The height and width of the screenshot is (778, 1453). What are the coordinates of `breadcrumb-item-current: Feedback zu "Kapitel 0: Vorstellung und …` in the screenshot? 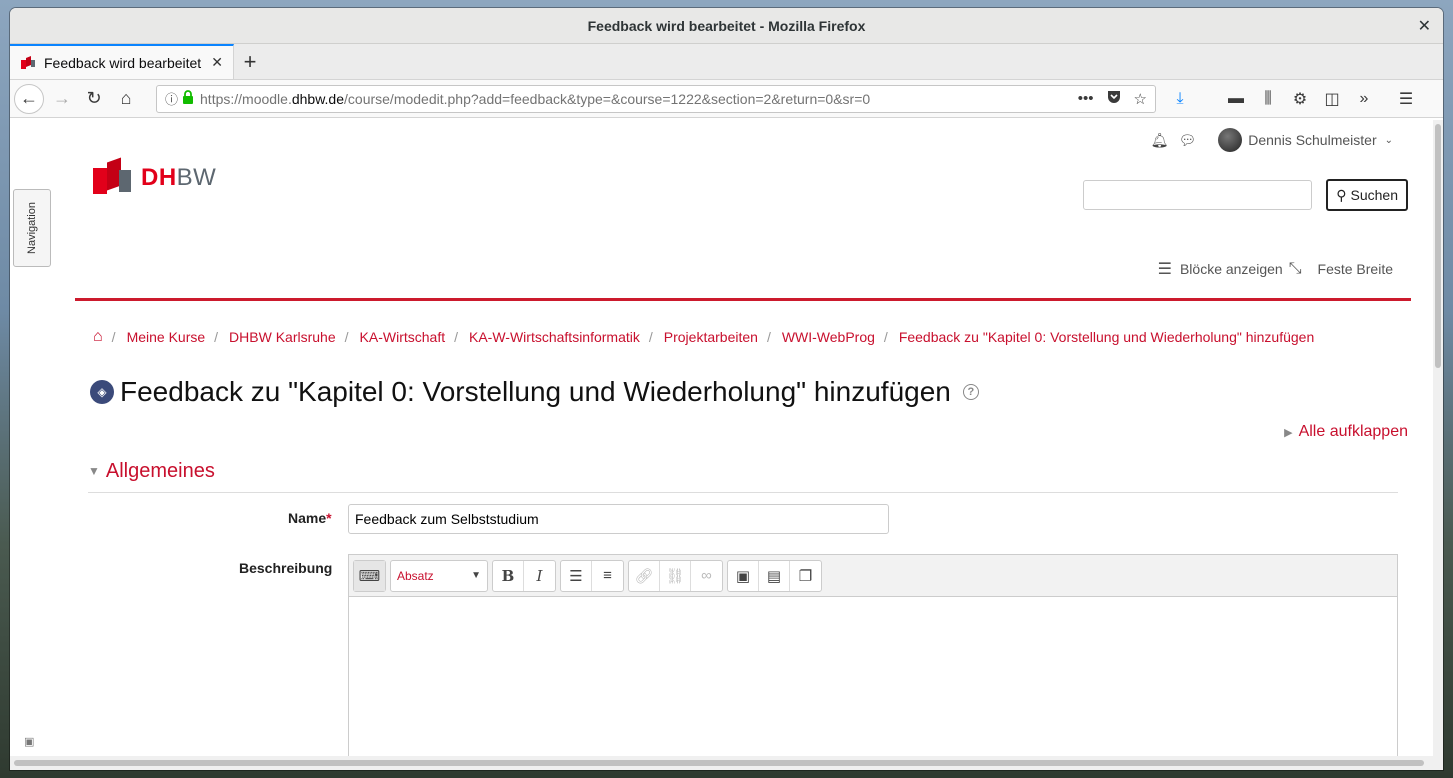 It's located at (1106, 337).